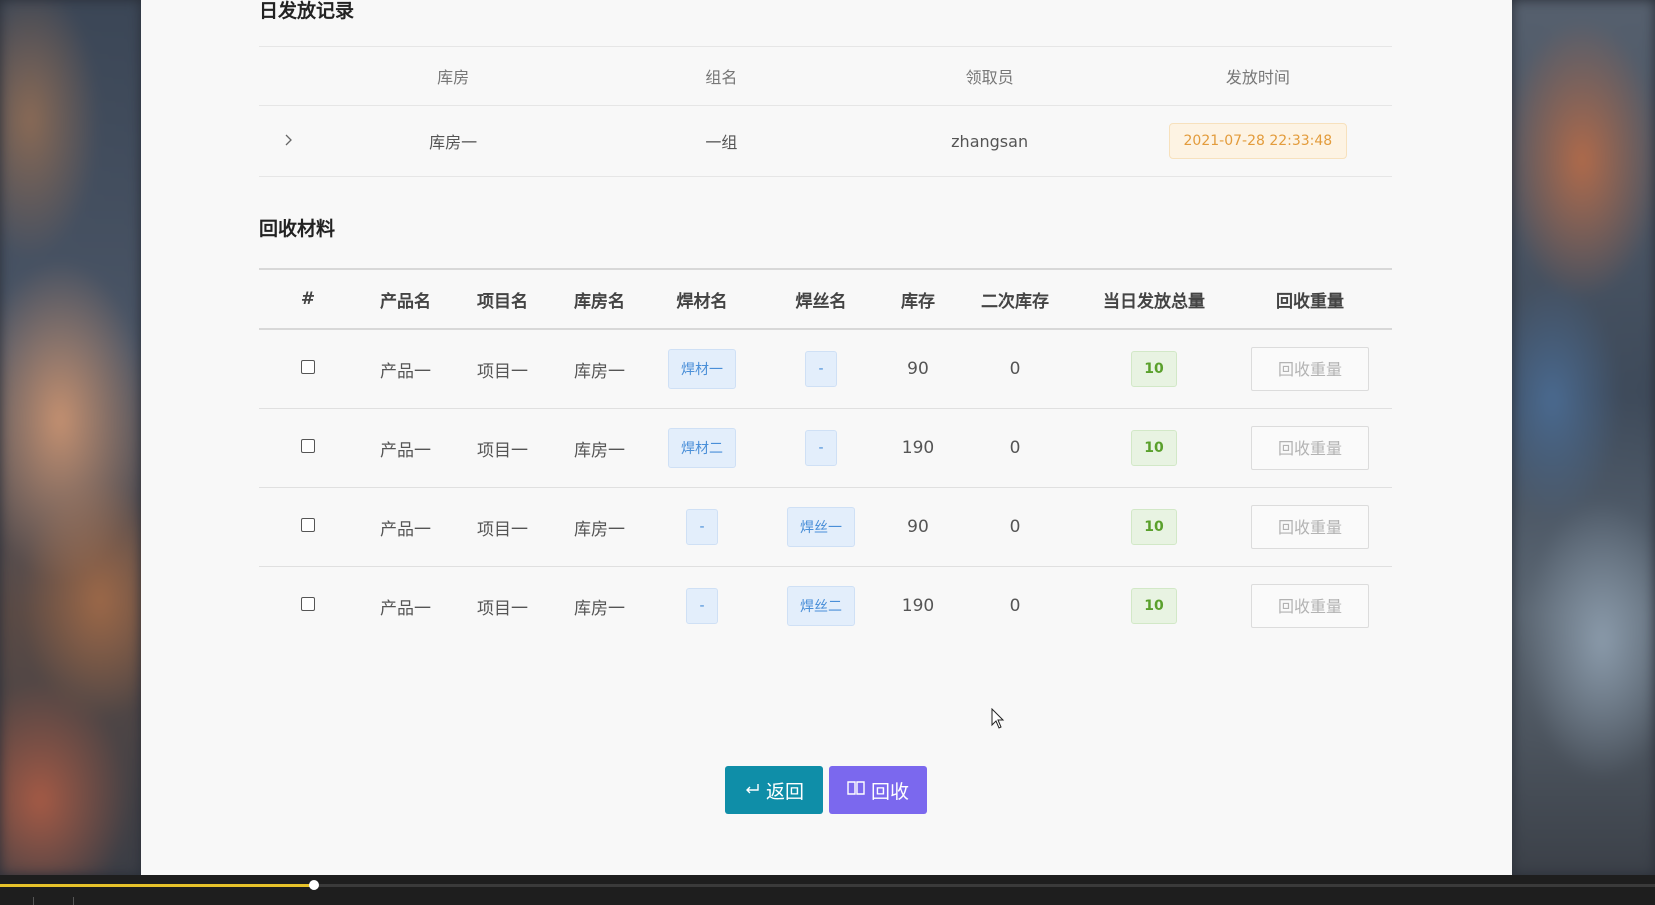  Describe the element at coordinates (827, 890) in the screenshot. I see `video-player-bar` at that location.